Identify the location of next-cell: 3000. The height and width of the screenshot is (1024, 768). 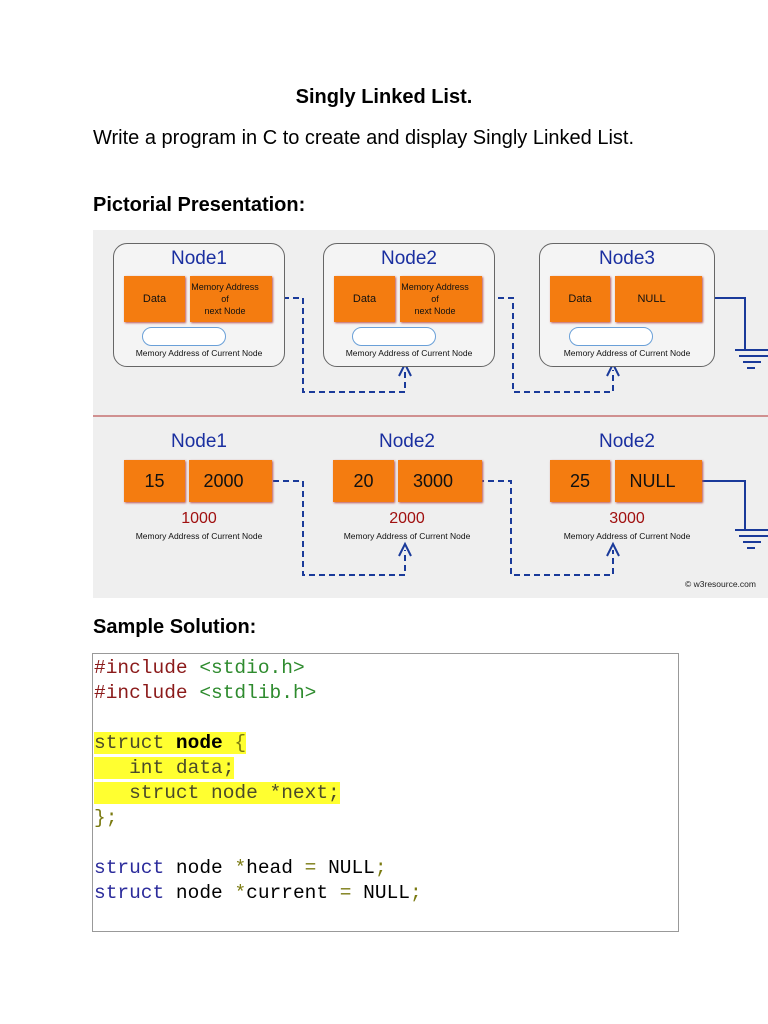
(440, 481).